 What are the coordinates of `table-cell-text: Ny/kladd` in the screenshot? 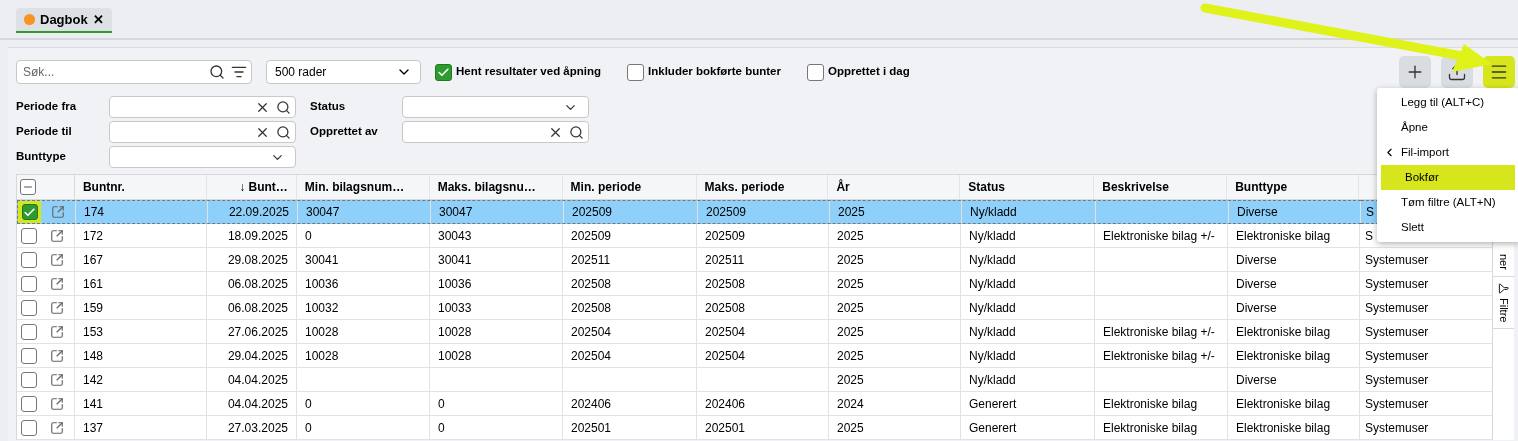 It's located at (992, 308).